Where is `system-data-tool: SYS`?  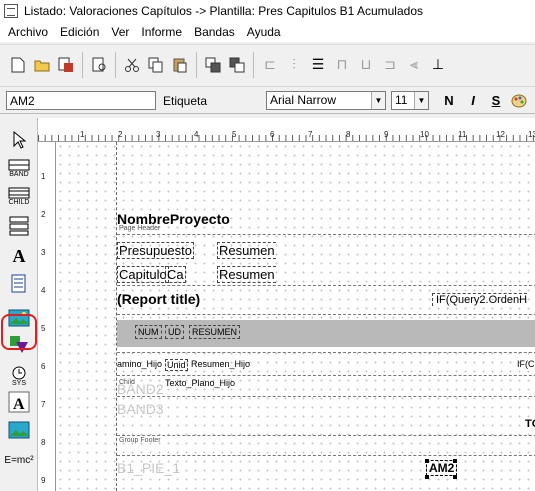
system-data-tool: SYS is located at coordinates (19, 376).